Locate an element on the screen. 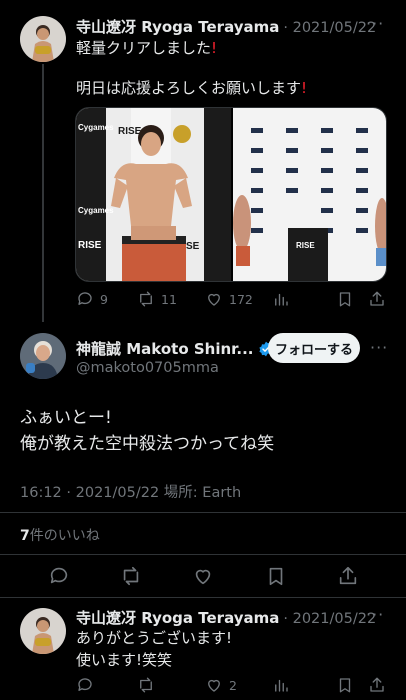  tweet-text-line: ありがとうございます! is located at coordinates (154, 638).